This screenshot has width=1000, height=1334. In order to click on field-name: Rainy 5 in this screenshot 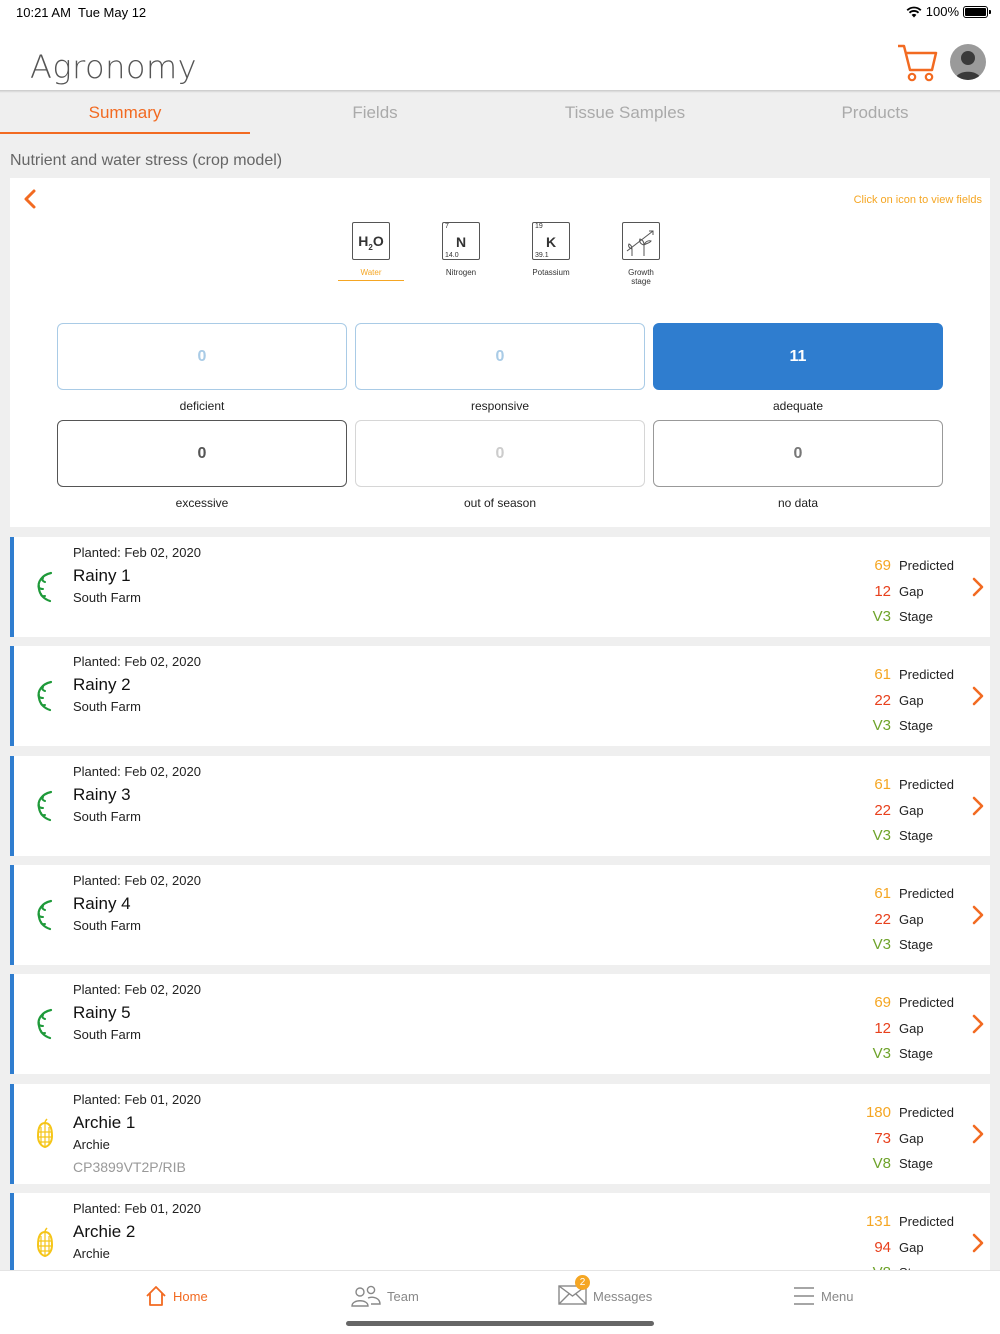, I will do `click(102, 1012)`.